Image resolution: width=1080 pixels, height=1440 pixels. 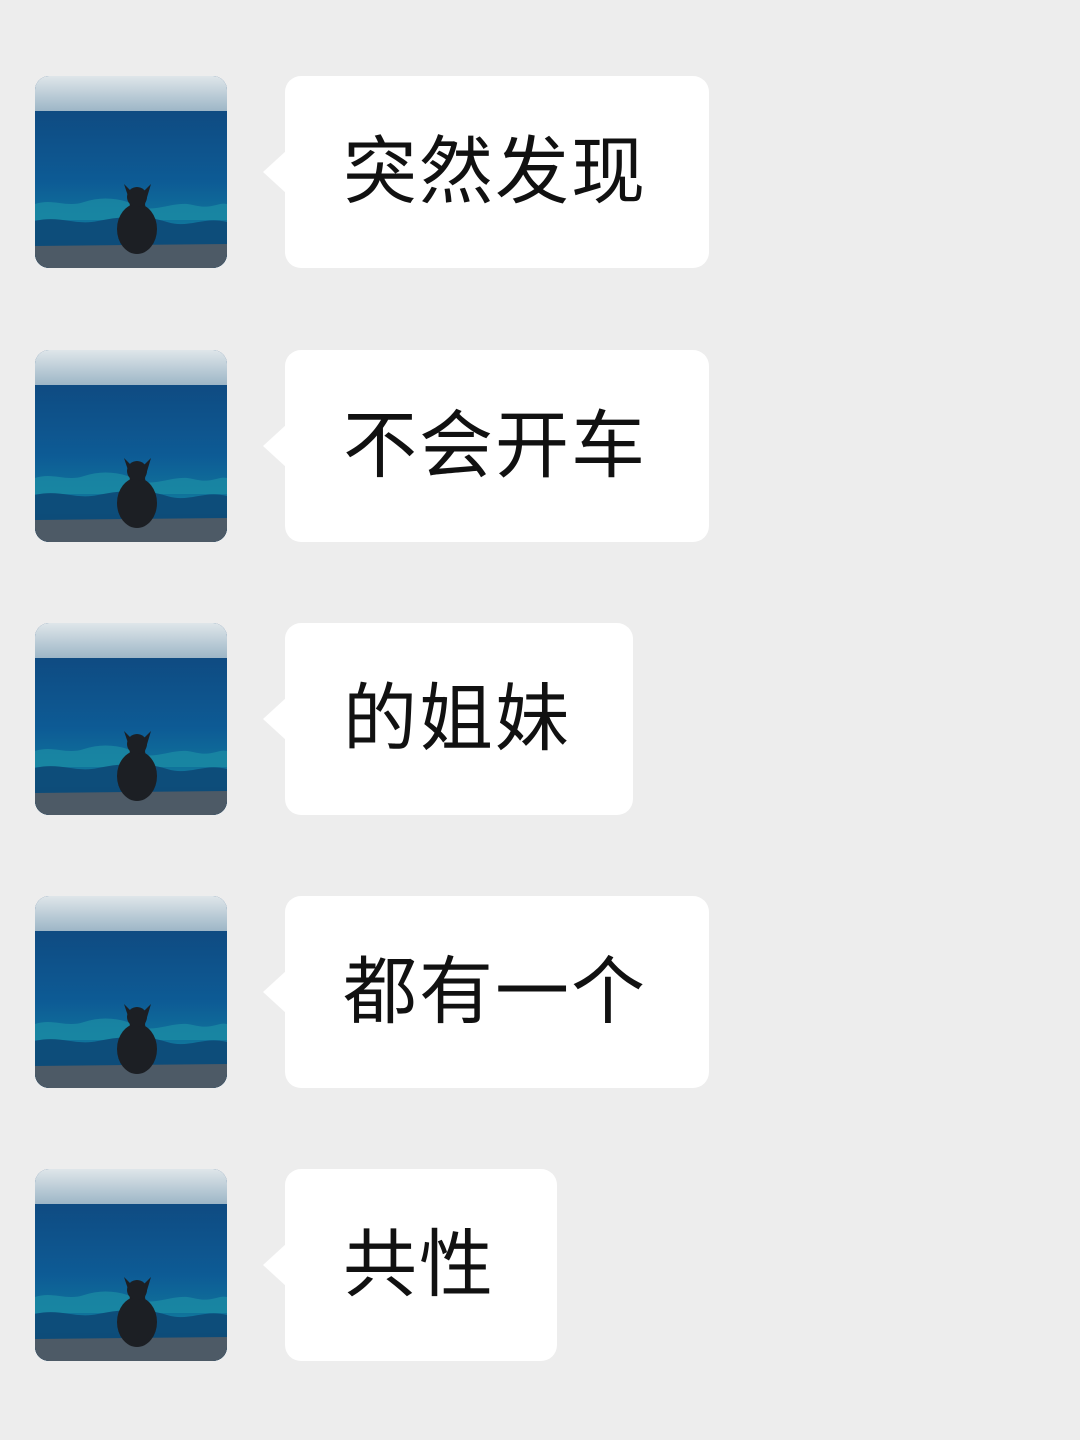 I want to click on message-text: 的姐妹, so click(x=457, y=719).